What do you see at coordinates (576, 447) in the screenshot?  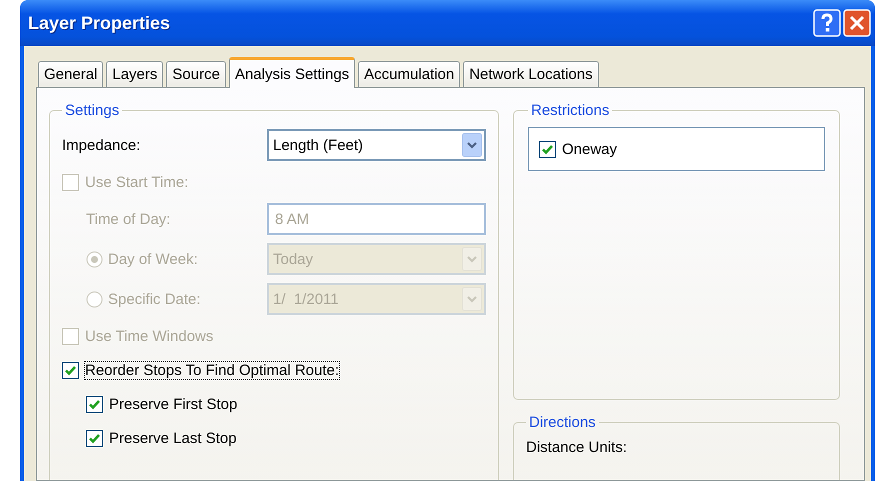 I see `field-label: Distance Units:` at bounding box center [576, 447].